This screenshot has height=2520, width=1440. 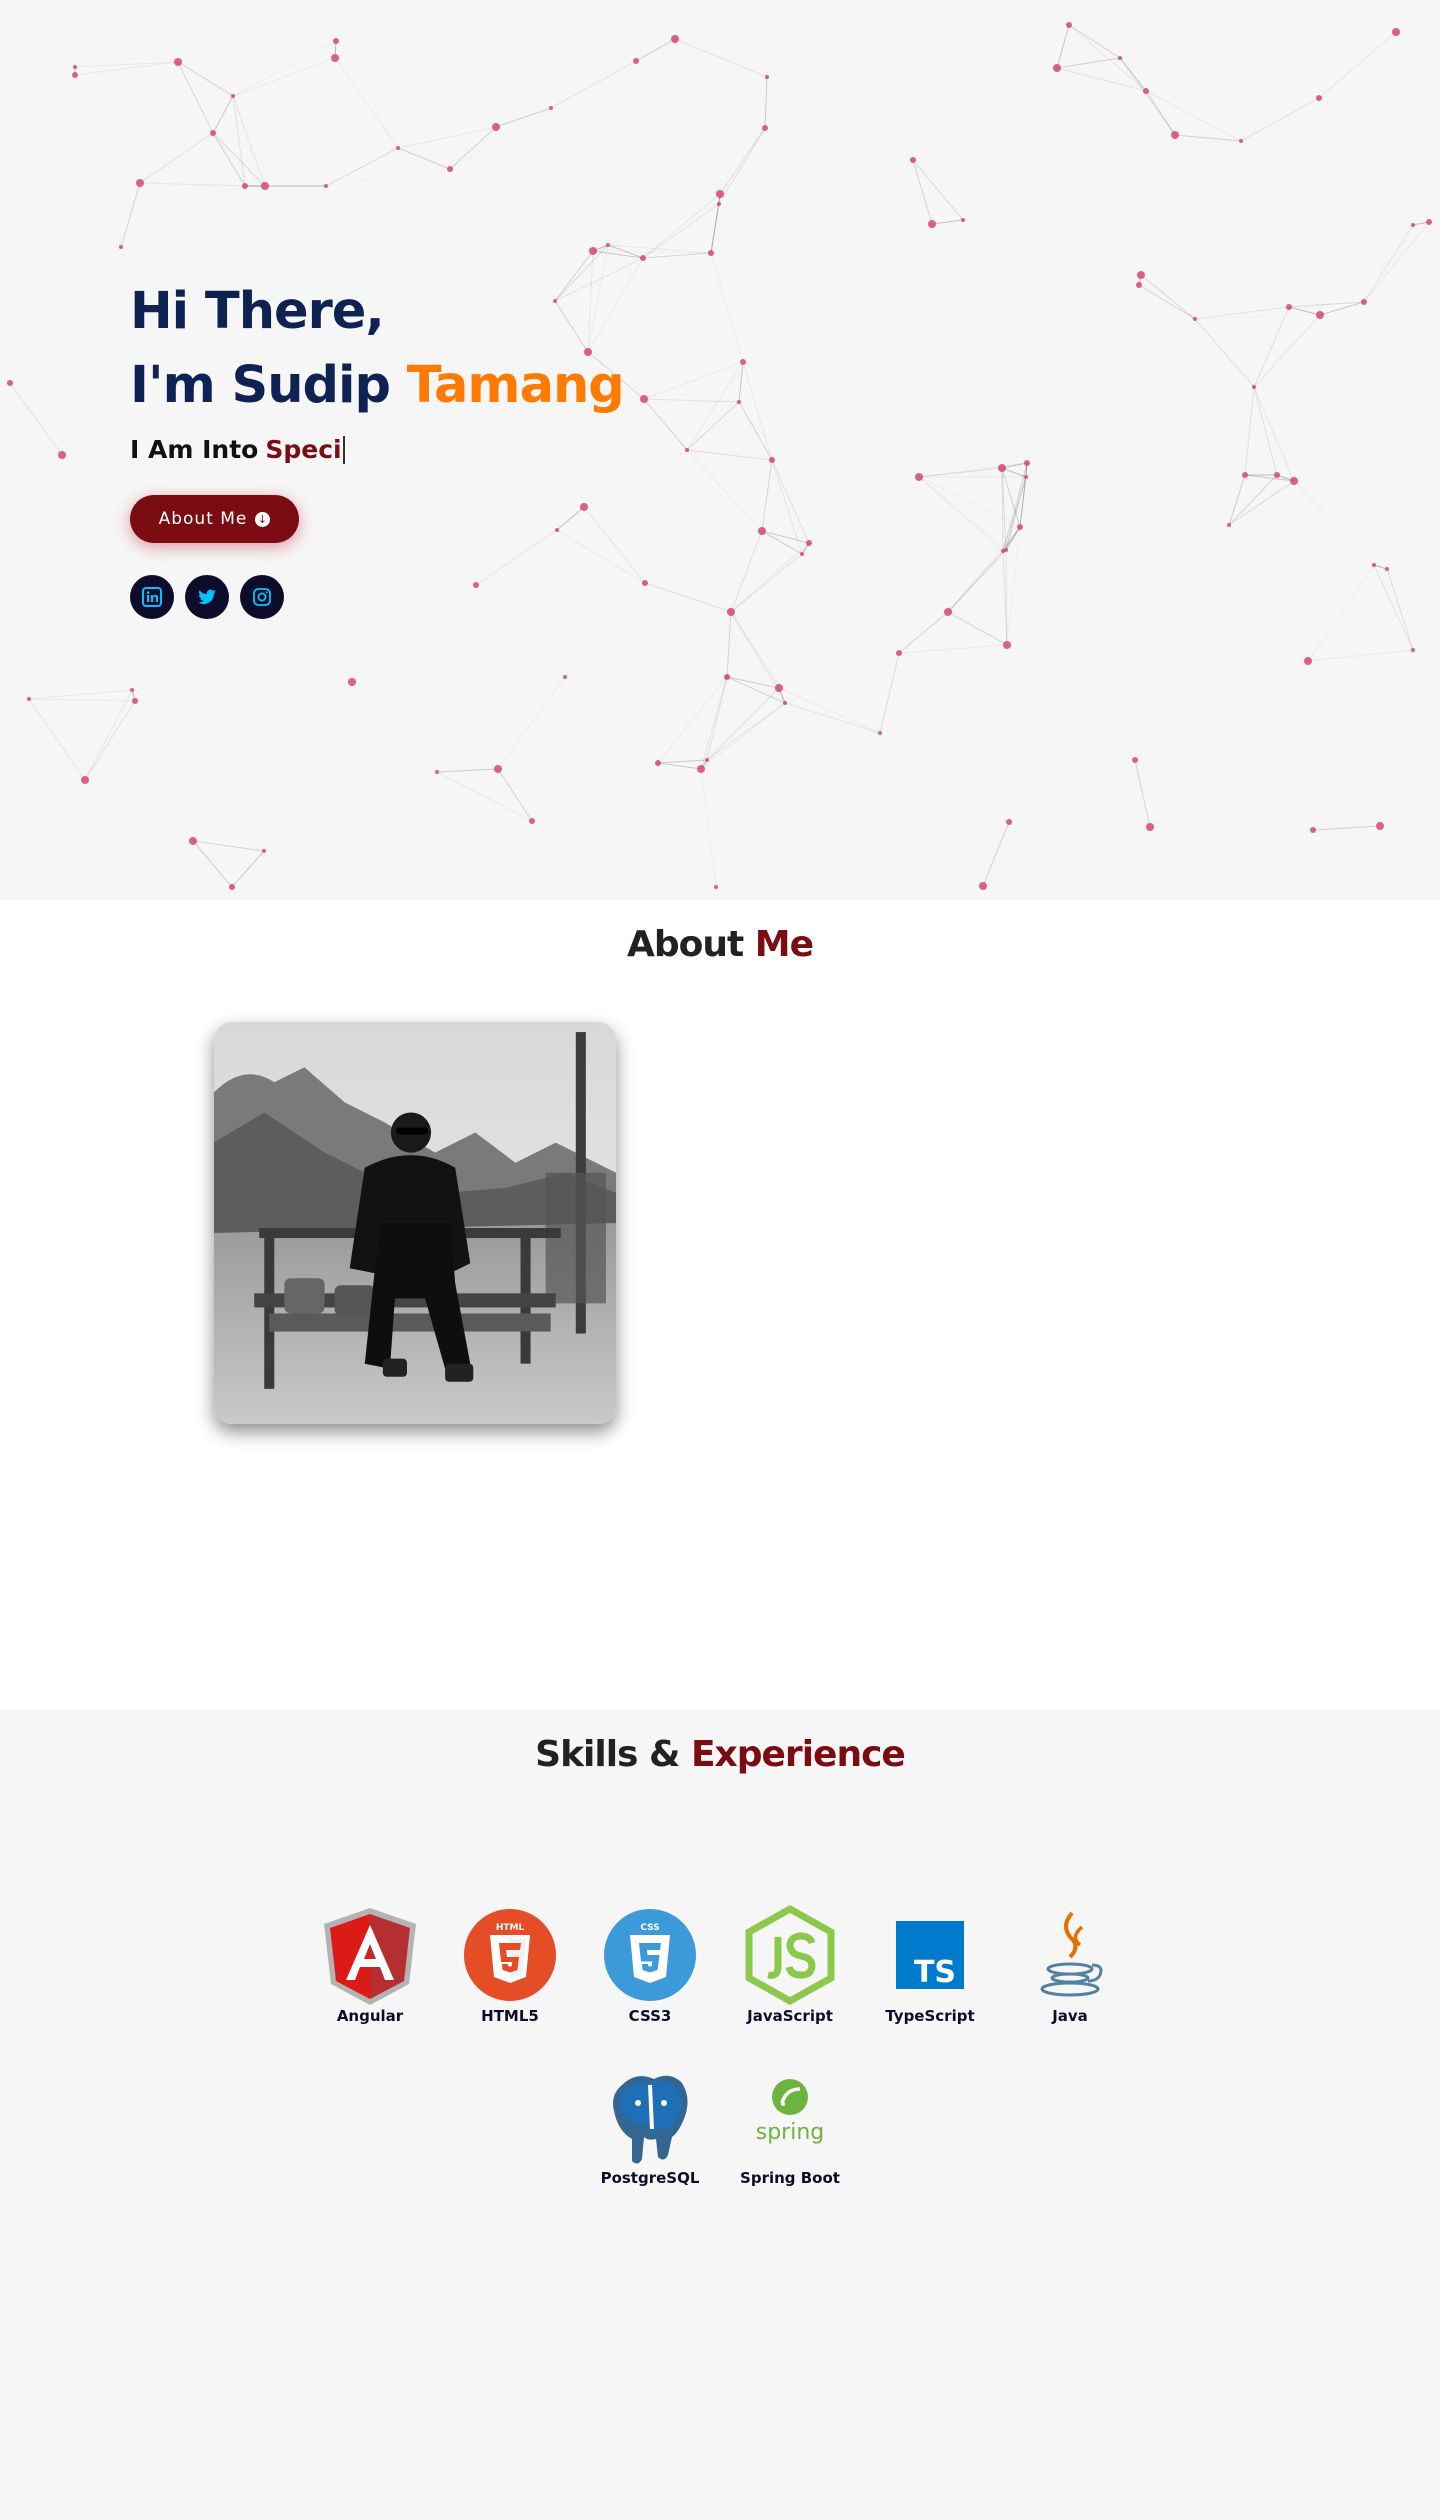 I want to click on skill-item-css3: CSS CSS3, so click(x=650, y=1965).